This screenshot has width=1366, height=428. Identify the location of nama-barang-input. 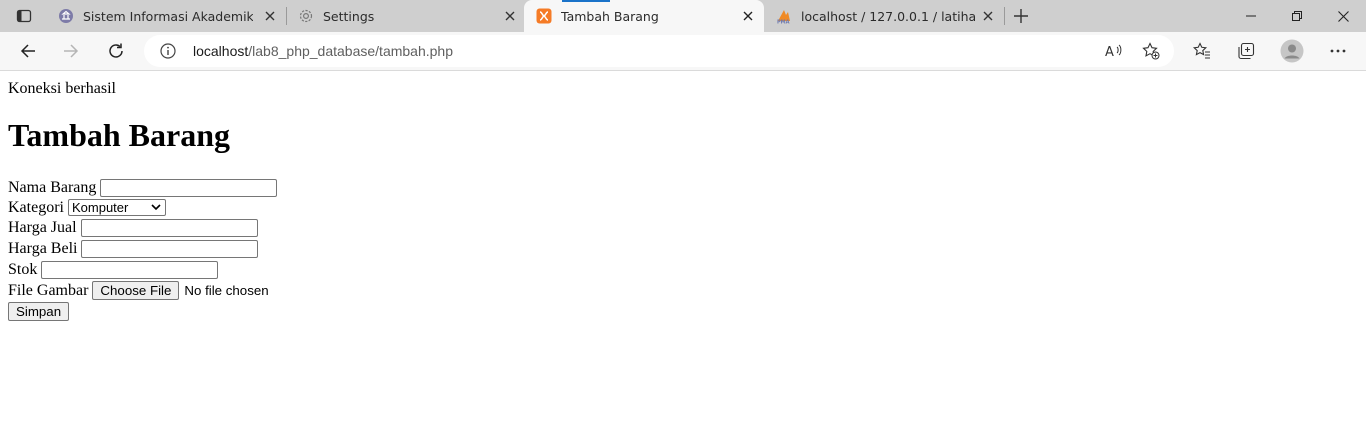
(189, 187).